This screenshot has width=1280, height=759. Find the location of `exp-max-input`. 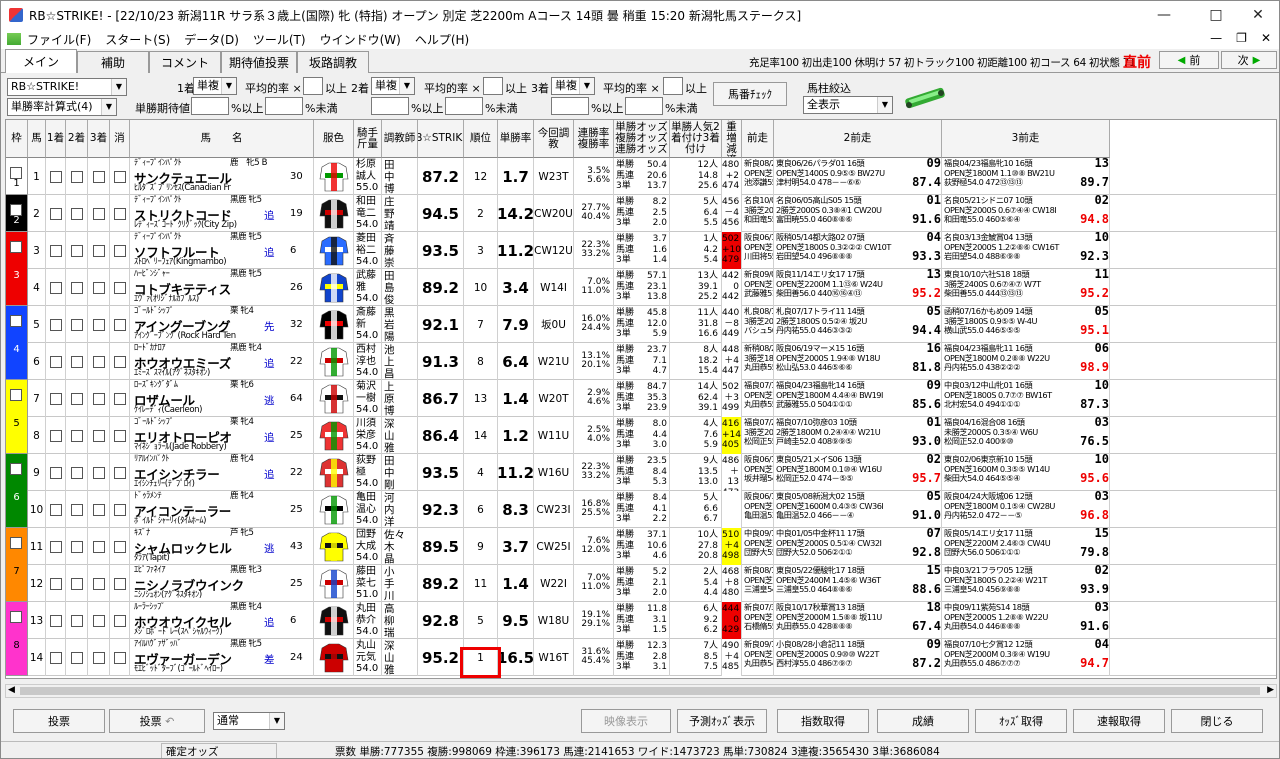

exp-max-input is located at coordinates (284, 106).